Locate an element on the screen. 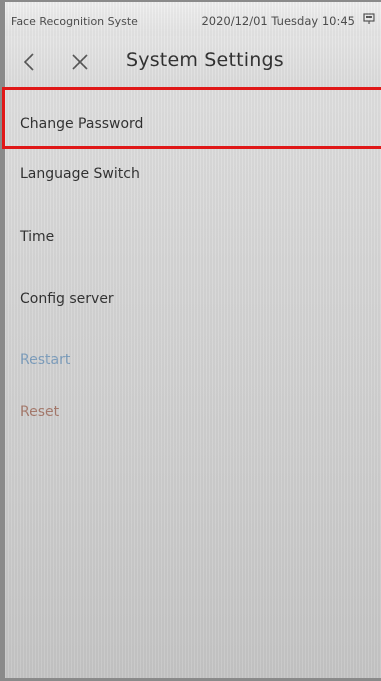  menu-item-language-switch: Language Switch is located at coordinates (193, 176).